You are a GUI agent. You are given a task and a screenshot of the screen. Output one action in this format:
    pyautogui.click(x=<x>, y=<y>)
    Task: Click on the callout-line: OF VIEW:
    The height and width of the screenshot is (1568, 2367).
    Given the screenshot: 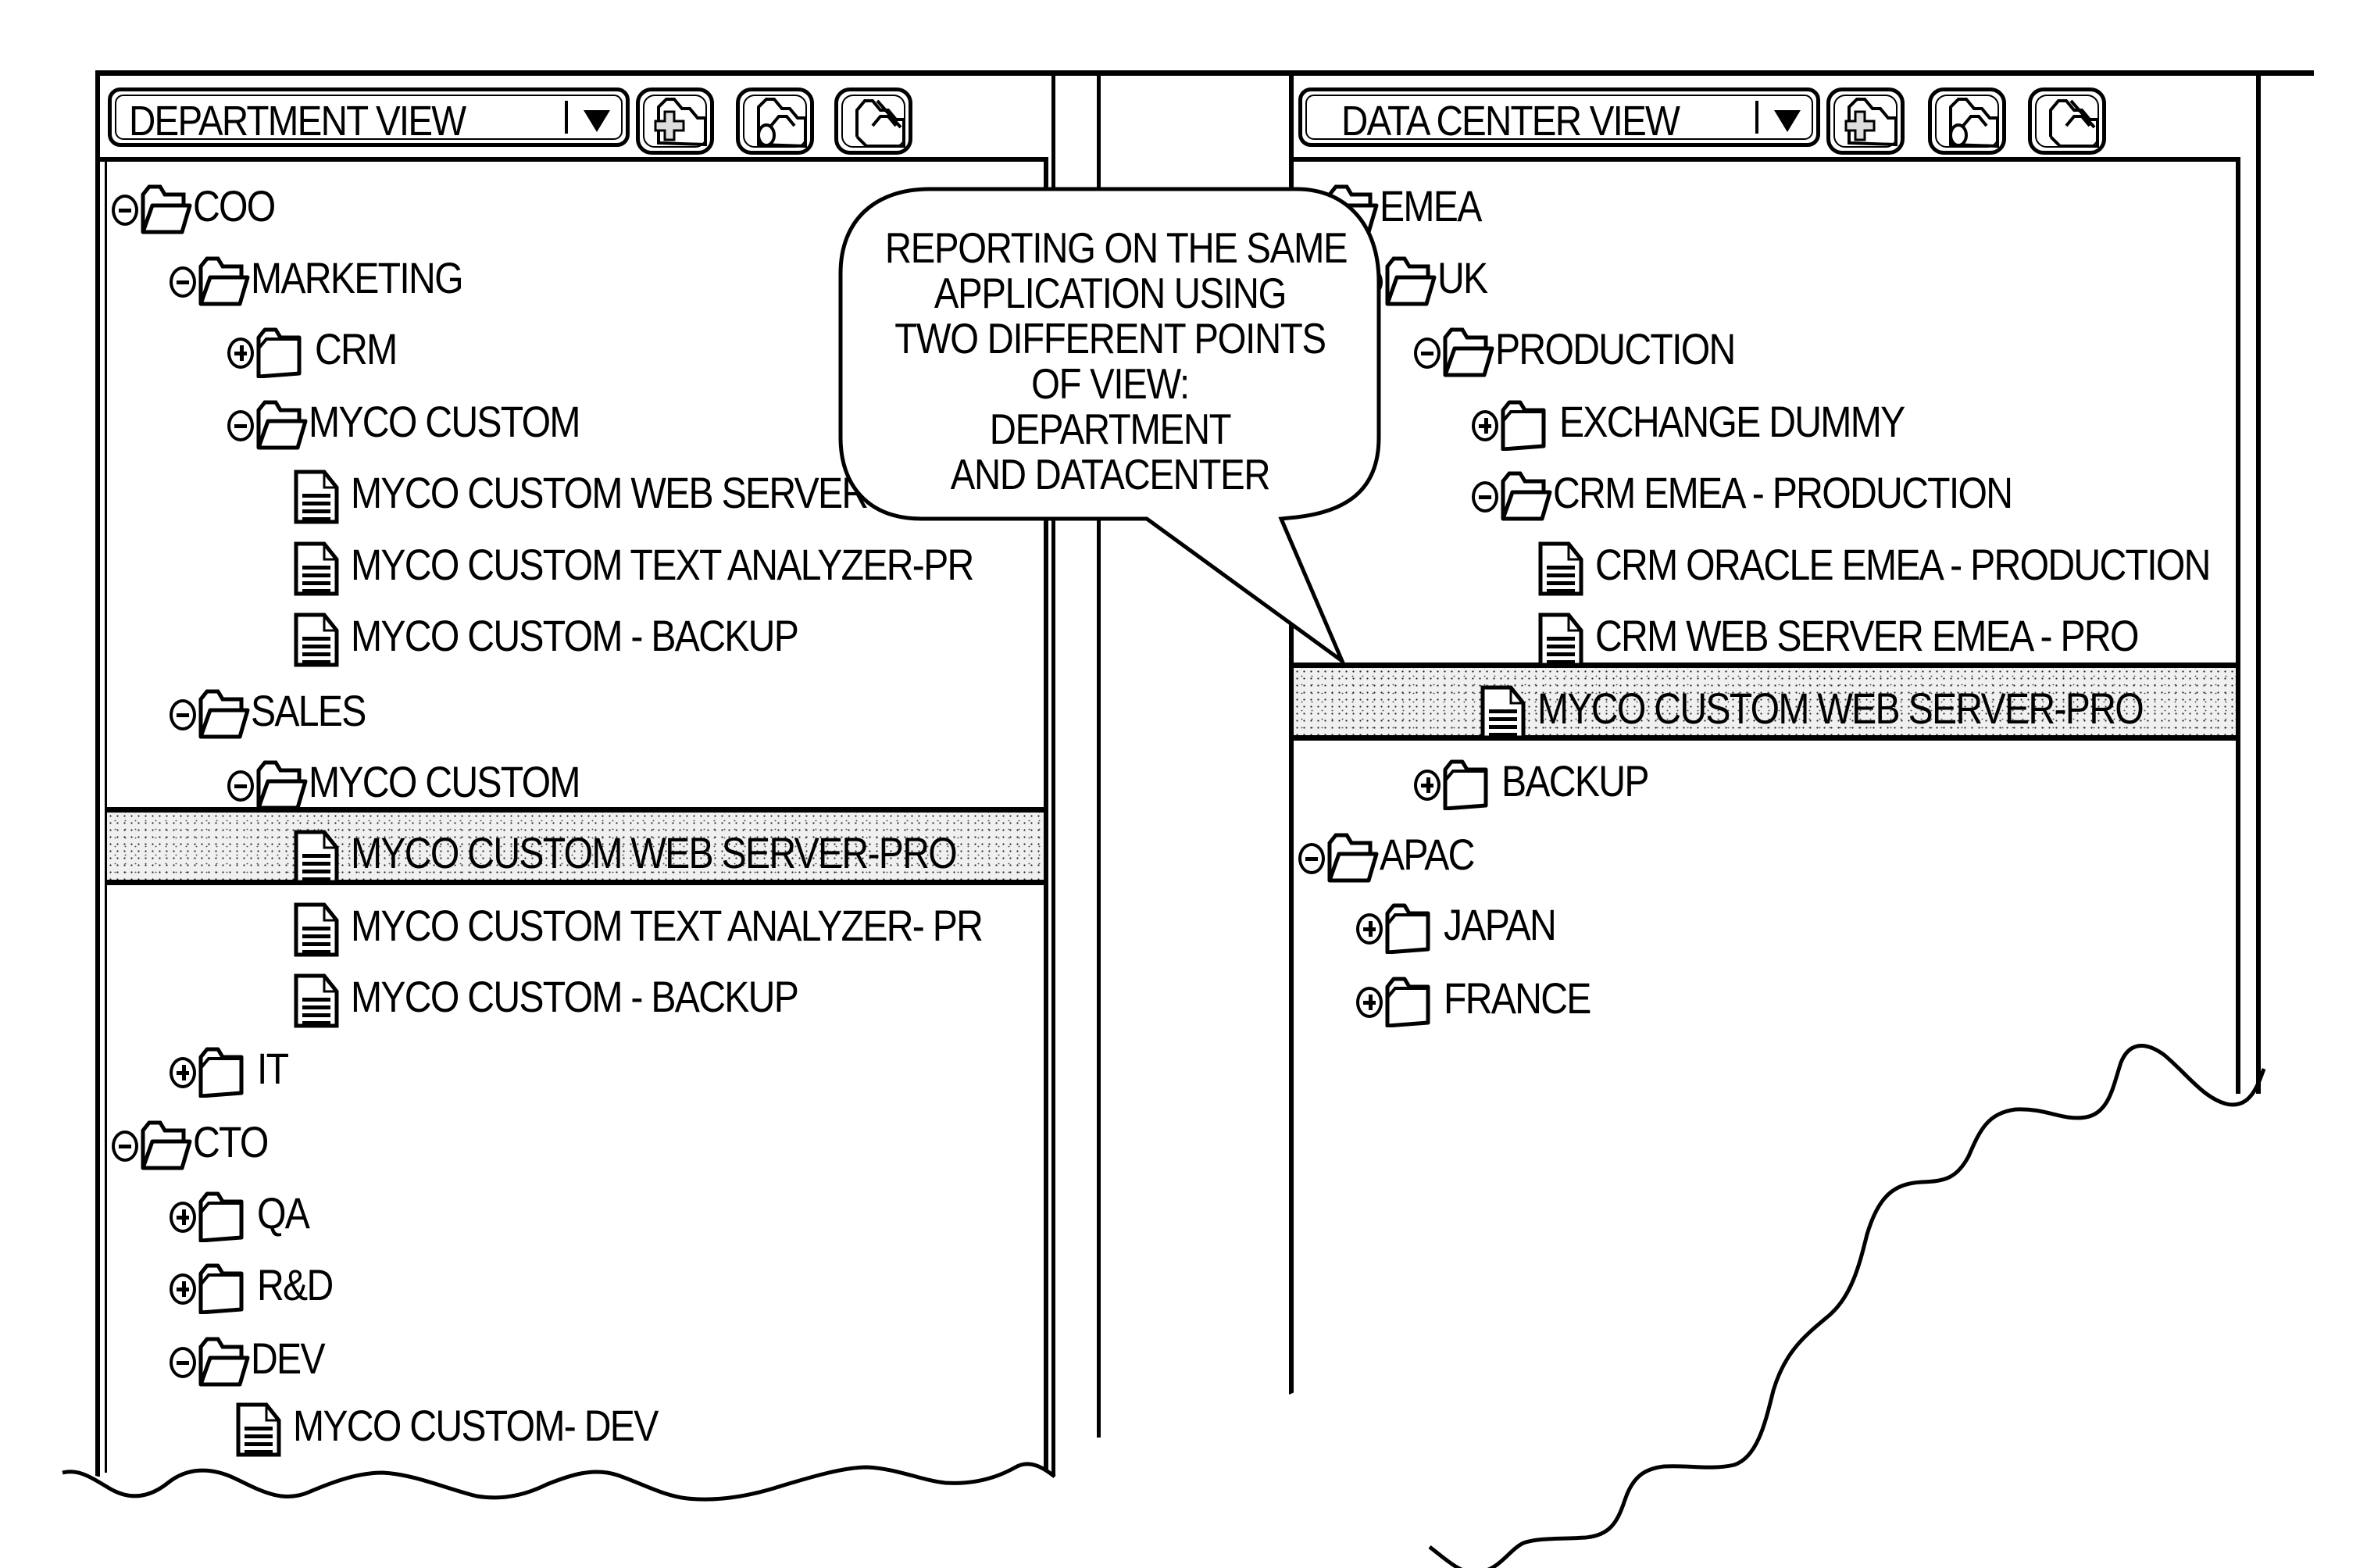 What is the action you would take?
    pyautogui.click(x=1110, y=383)
    